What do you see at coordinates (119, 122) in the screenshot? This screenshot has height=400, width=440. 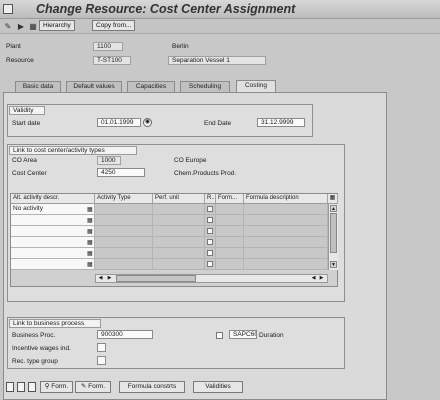 I see `start-date-field: 01.01.1999` at bounding box center [119, 122].